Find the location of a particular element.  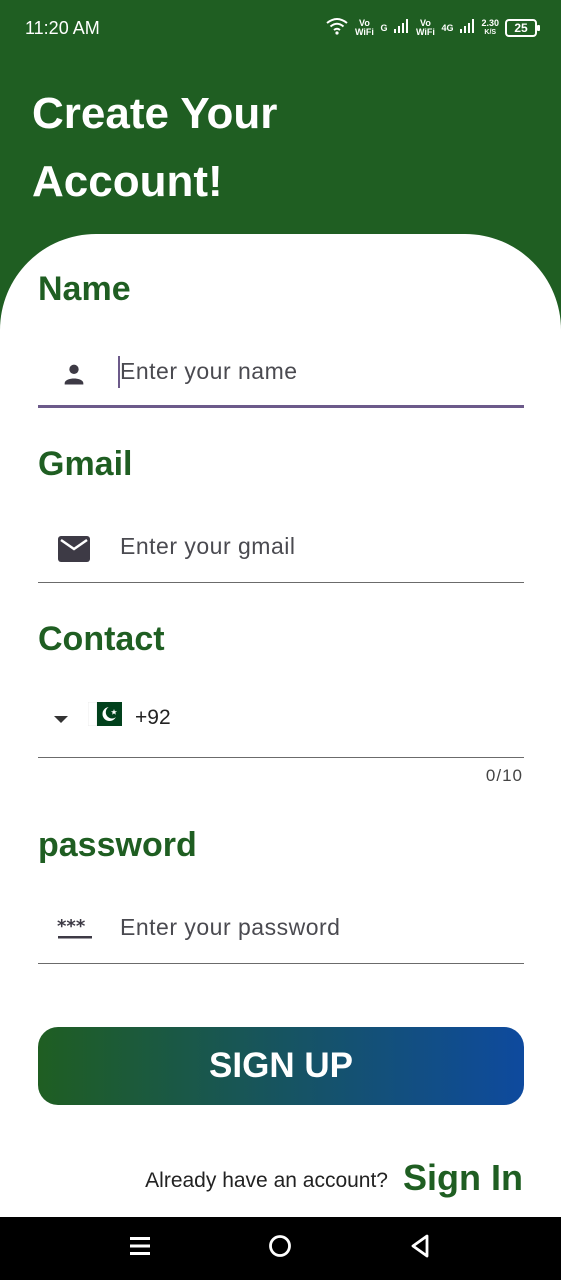

back-button is located at coordinates (420, 1248).